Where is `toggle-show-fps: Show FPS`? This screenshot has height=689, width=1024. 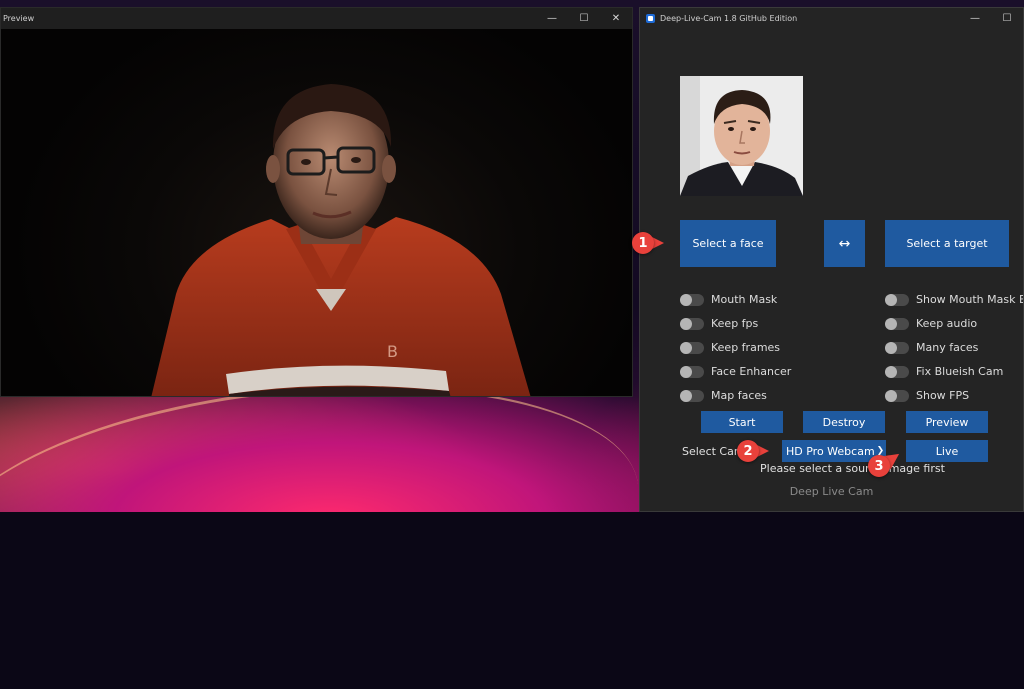
toggle-show-fps: Show FPS is located at coordinates (927, 395).